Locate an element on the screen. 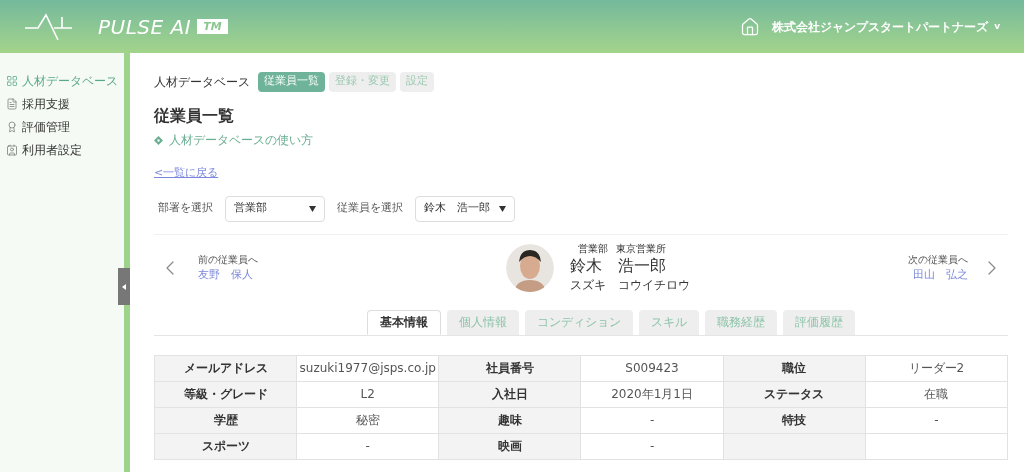  table-cell: suzuki1977@jsps.co.jp is located at coordinates (367, 368).